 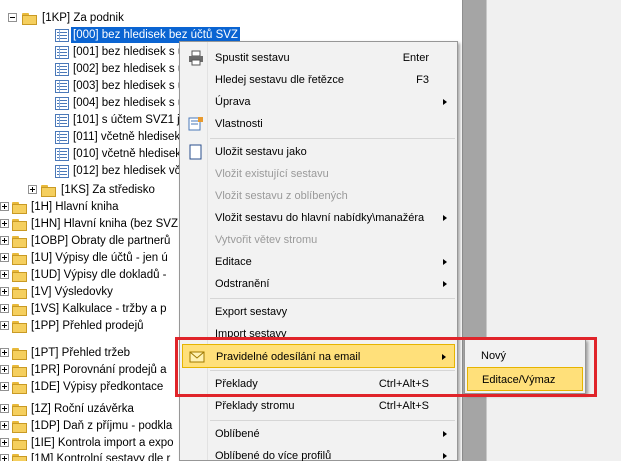 I want to click on menu-item-create-branch: Vytvořit větev stromu, so click(x=318, y=240).